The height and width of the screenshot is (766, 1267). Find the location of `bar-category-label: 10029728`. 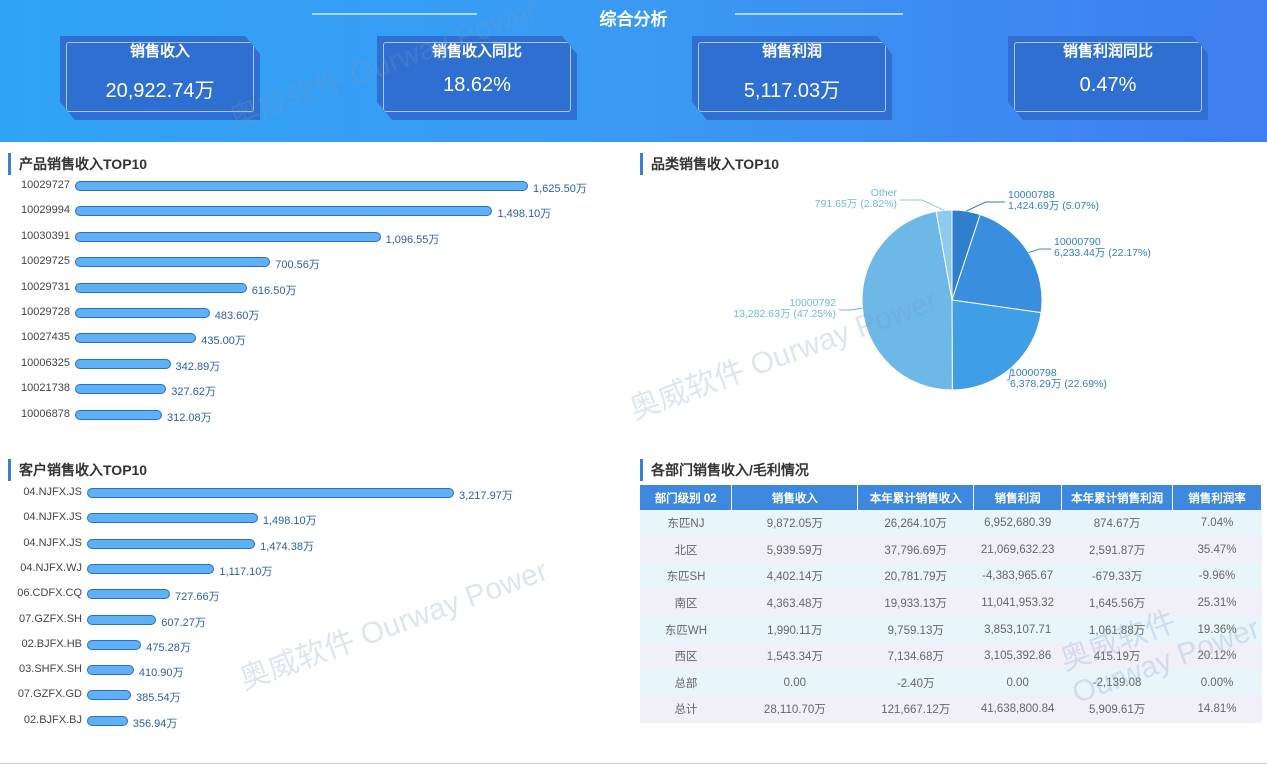

bar-category-label: 10029728 is located at coordinates (45, 312).